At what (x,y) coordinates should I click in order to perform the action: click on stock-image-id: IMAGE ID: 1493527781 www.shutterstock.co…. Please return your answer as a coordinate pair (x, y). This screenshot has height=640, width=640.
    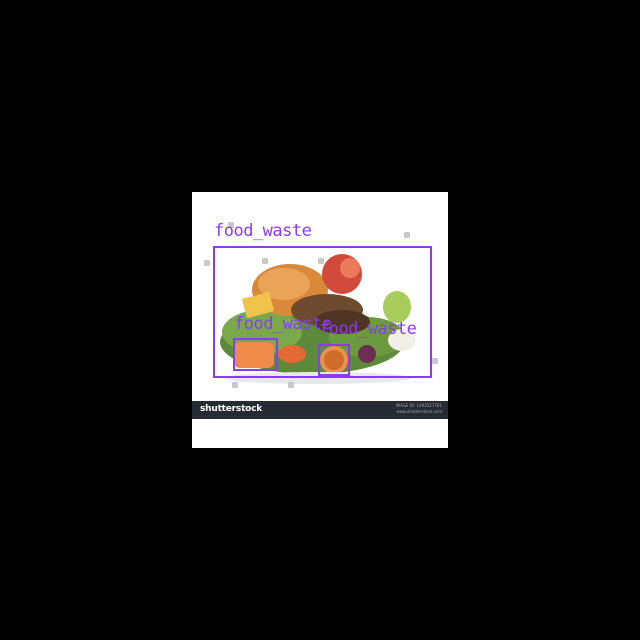
    Looking at the image, I should click on (418, 409).